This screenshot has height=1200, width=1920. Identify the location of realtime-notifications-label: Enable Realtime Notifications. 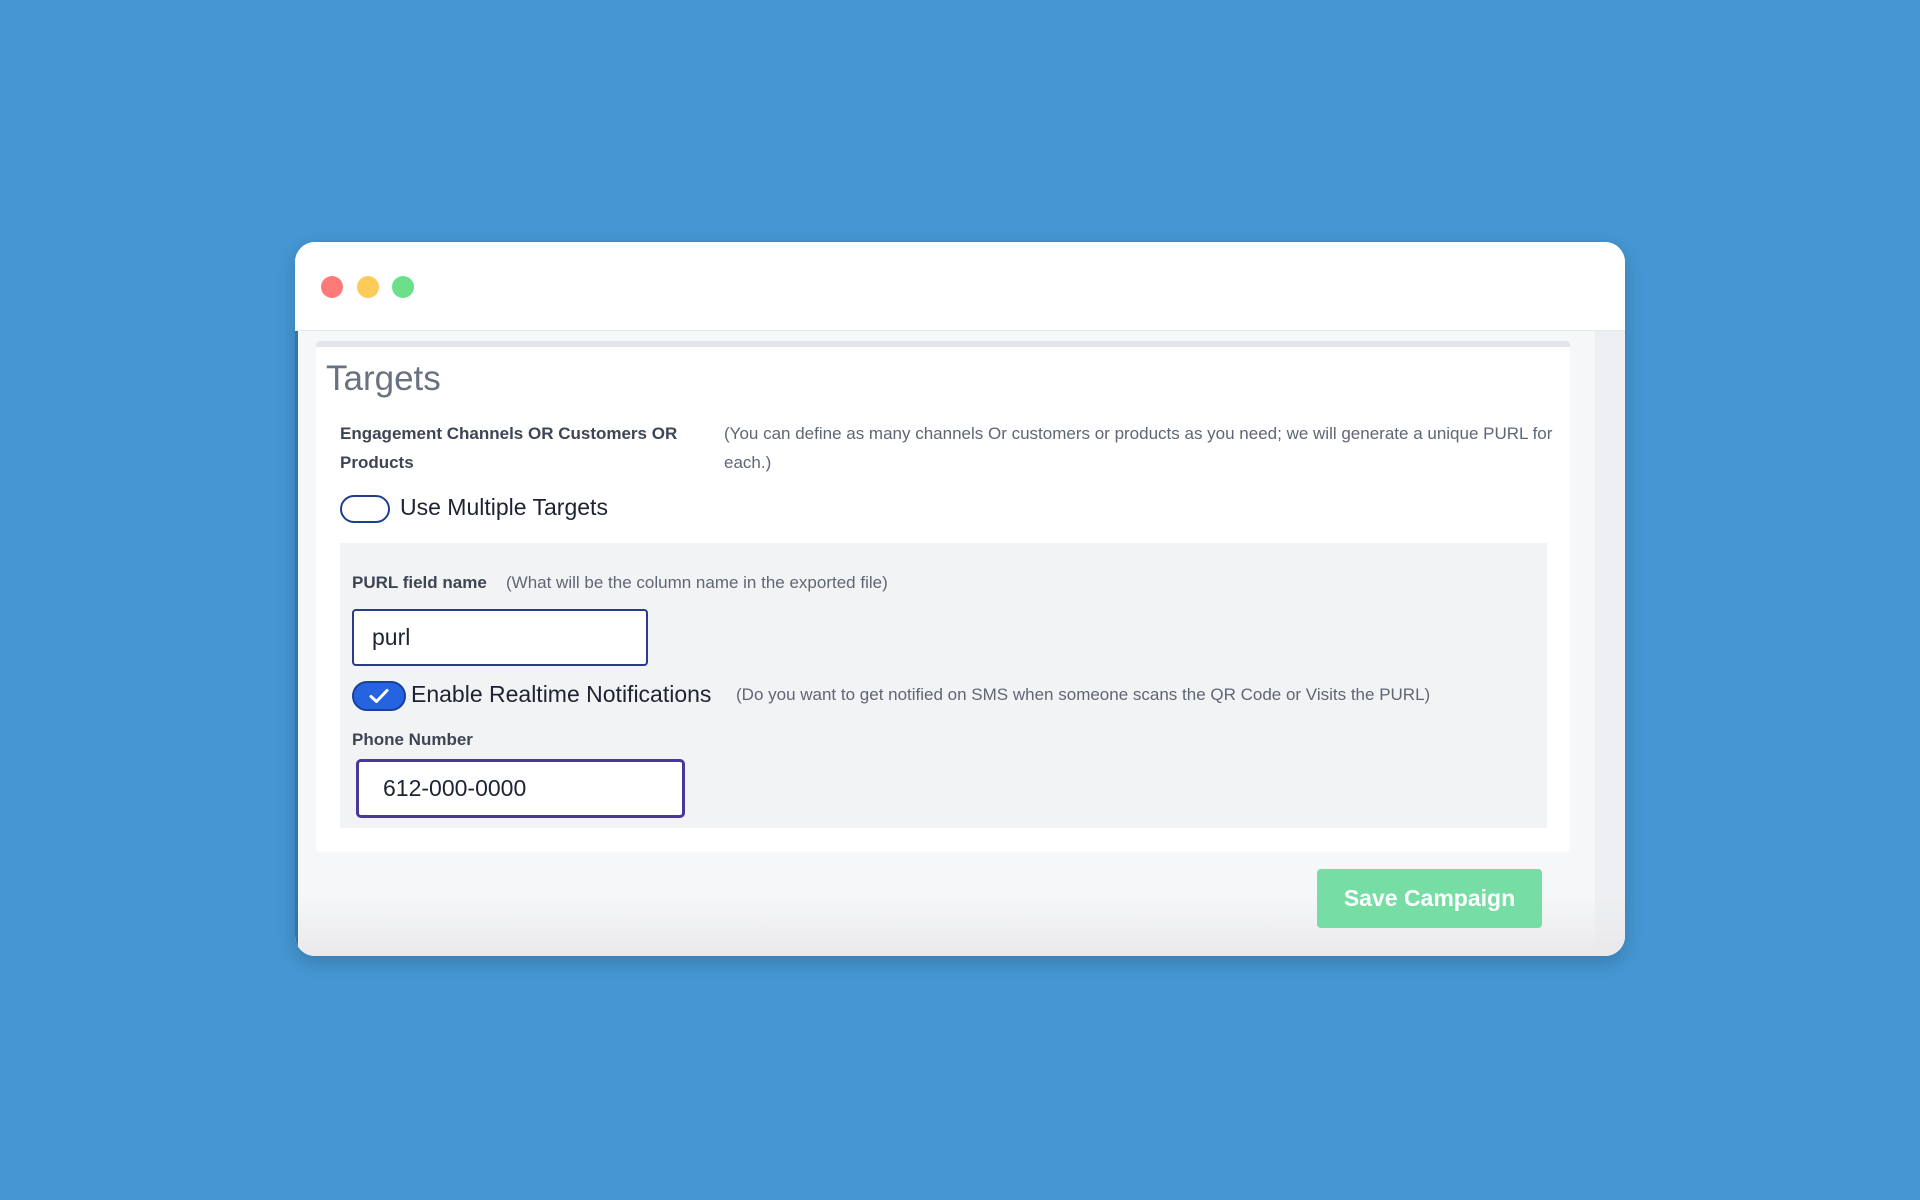
(561, 694).